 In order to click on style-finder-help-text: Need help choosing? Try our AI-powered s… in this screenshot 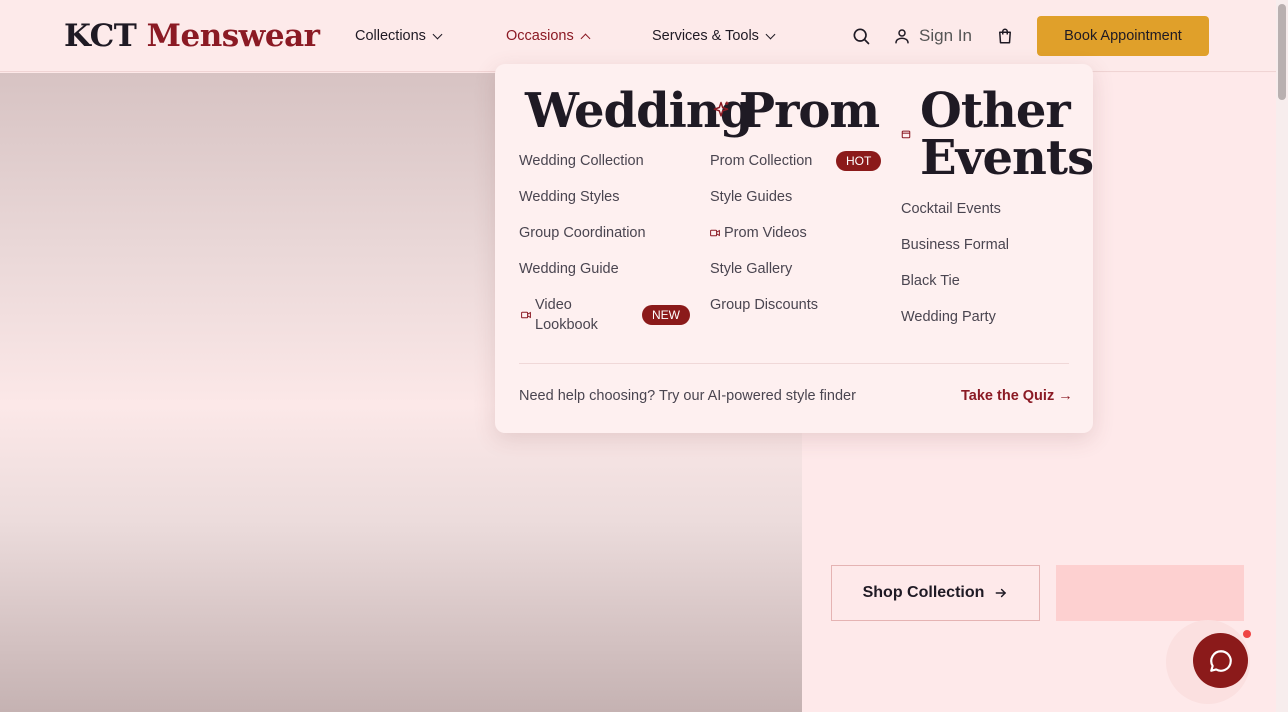, I will do `click(687, 396)`.